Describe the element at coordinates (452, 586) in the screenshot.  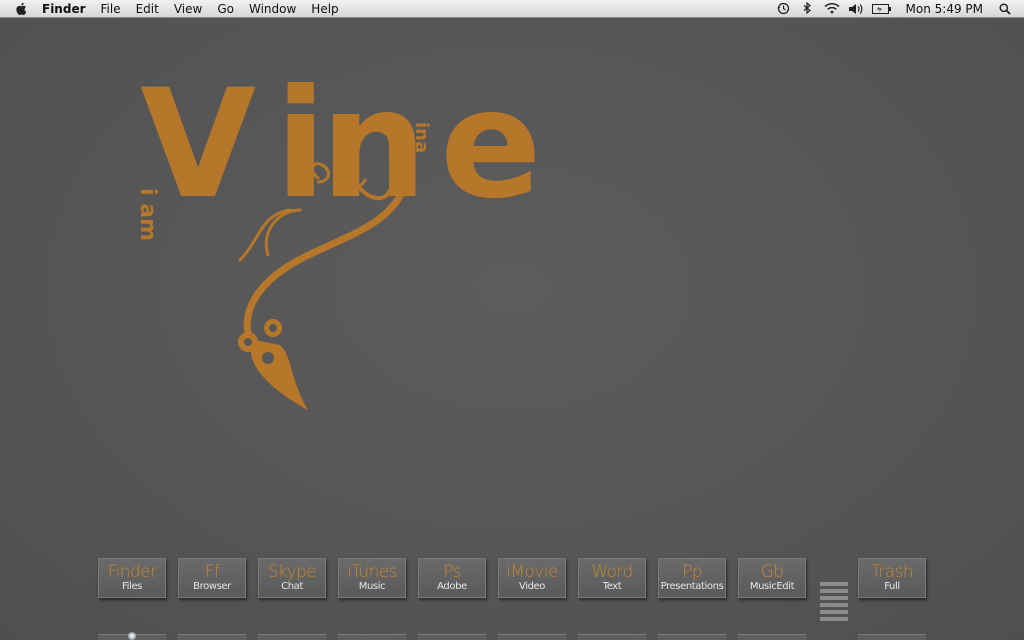
I see `dock-tile-subtitle: Adobe` at that location.